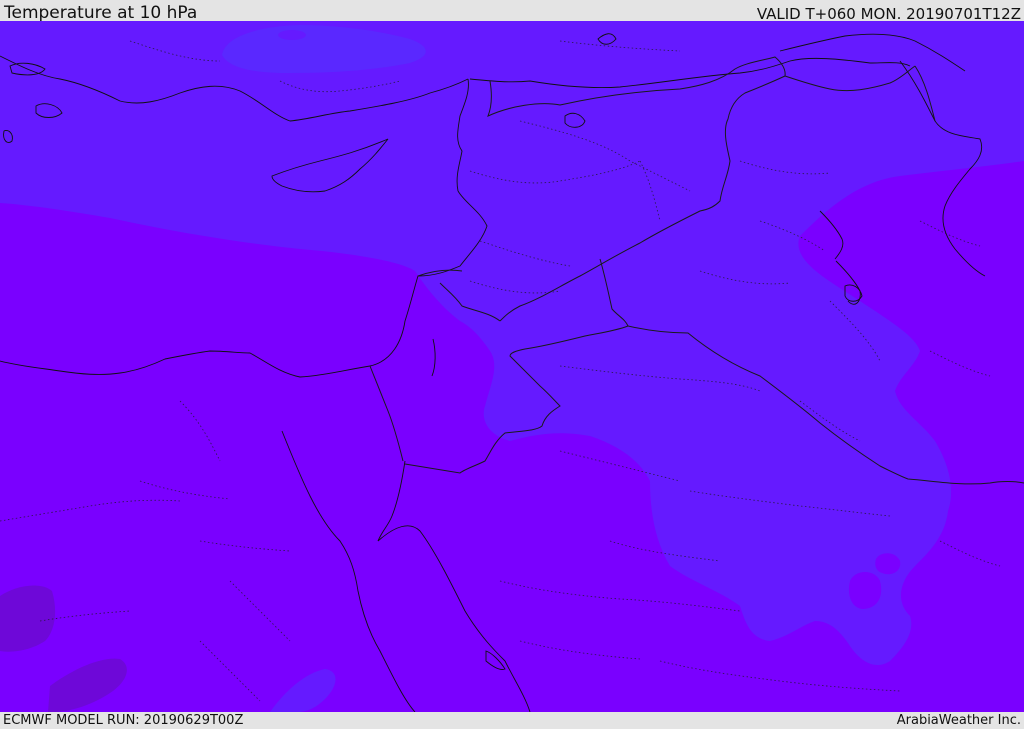 The width and height of the screenshot is (1024, 729). What do you see at coordinates (865, 590) in the screenshot?
I see `warm-spot-east` at bounding box center [865, 590].